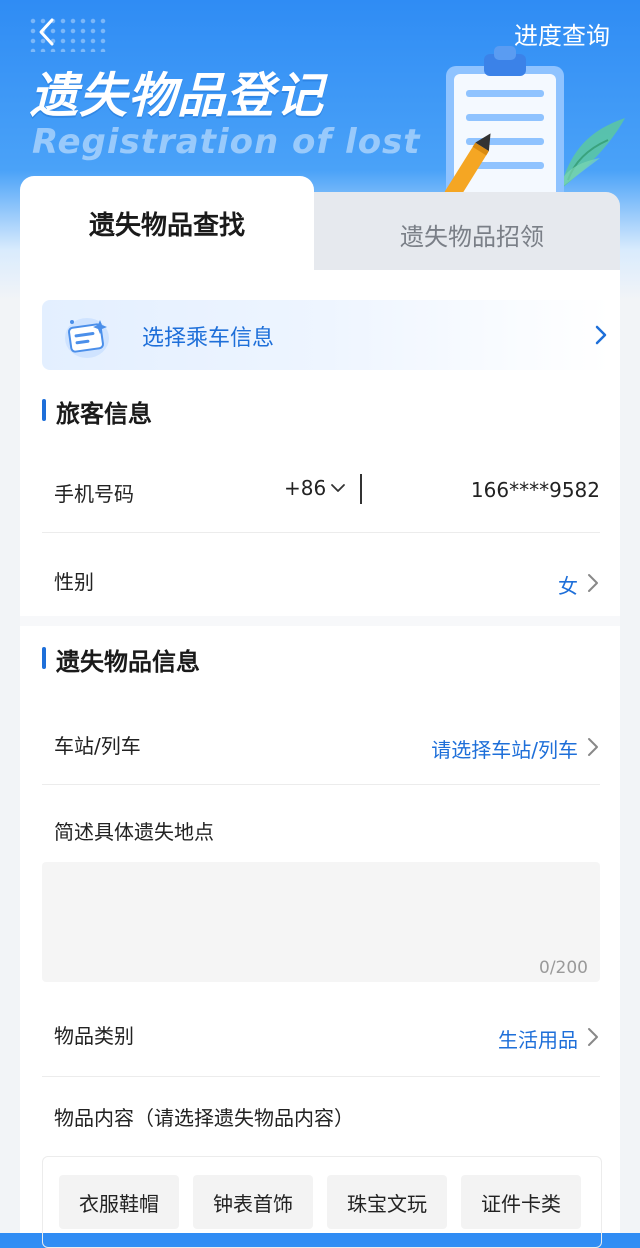  I want to click on page-subtitle-en: Registration of lost, so click(226, 142).